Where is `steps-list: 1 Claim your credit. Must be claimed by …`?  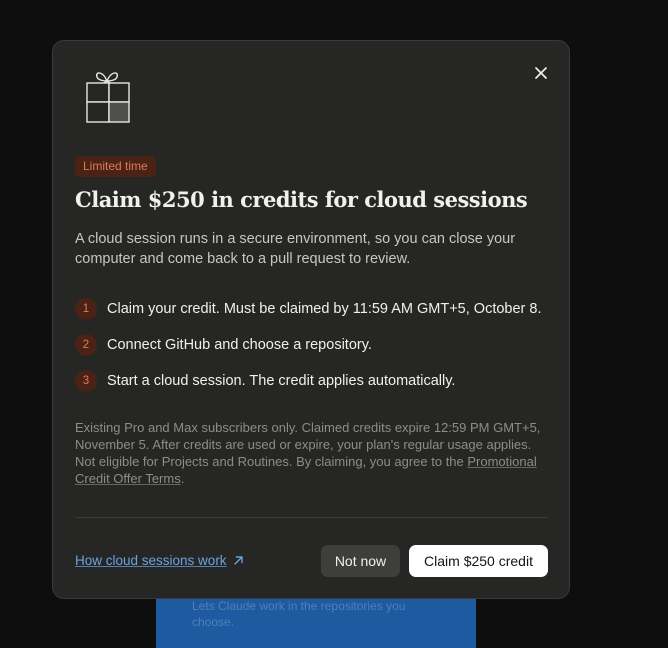
steps-list: 1 Claim your credit. Must be claimed by … is located at coordinates (315, 351).